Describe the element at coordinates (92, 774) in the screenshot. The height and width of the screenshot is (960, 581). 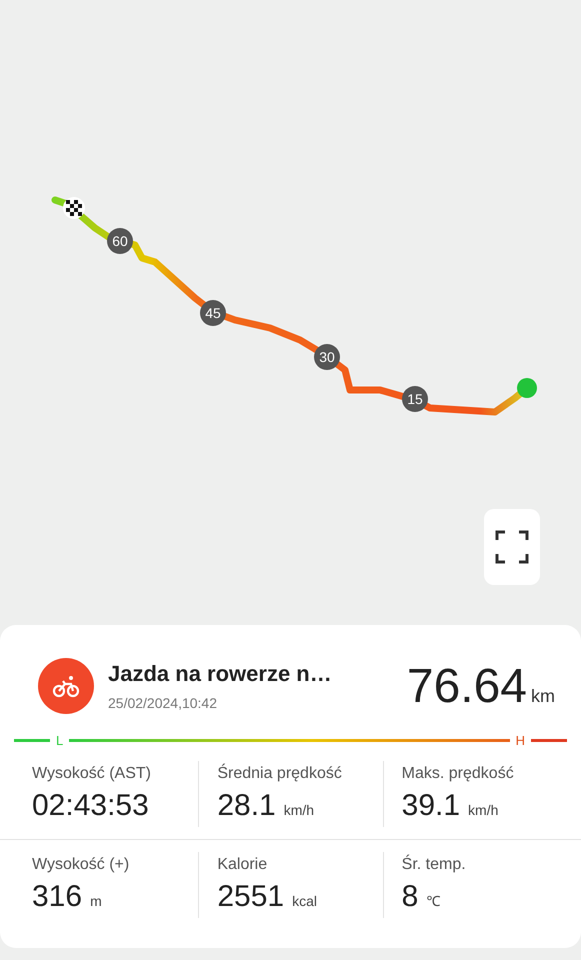
I see `stat-label: Wysokość (AST)` at that location.